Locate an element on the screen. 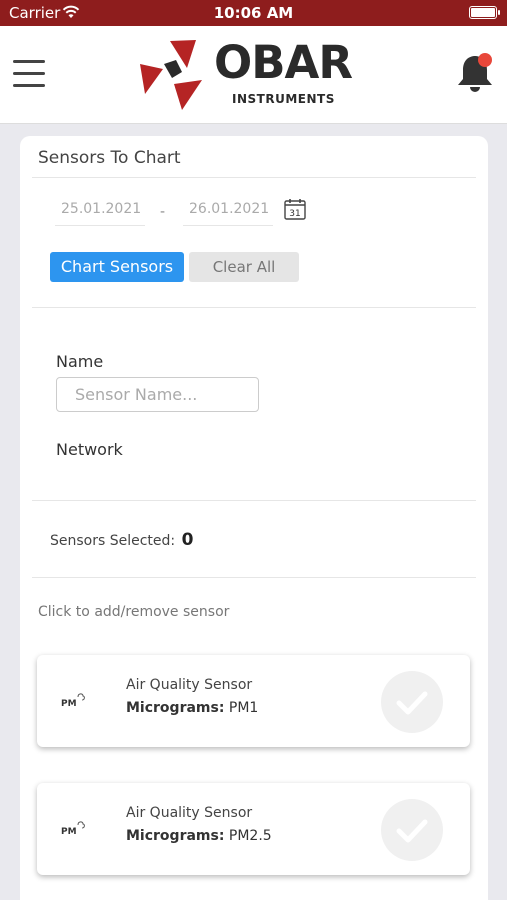 Image resolution: width=507 pixels, height=900 pixels. app-header: OBAR INSTRUMENTS is located at coordinates (253, 75).